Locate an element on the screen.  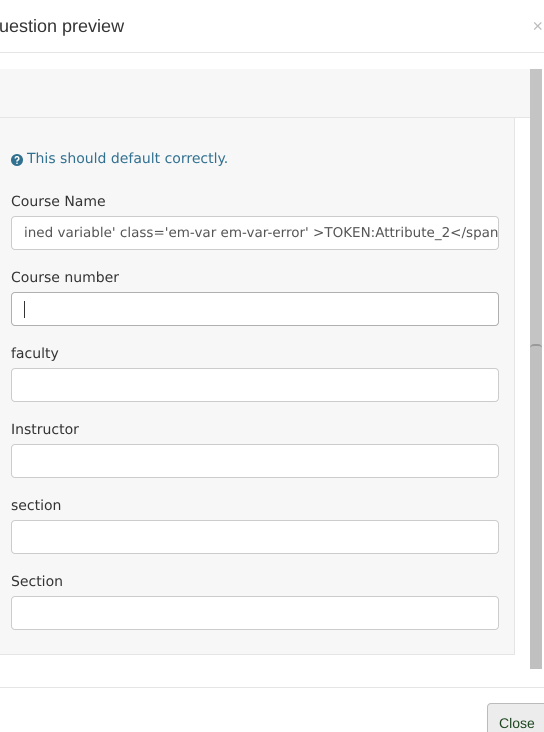
help-icon is located at coordinates (17, 160).